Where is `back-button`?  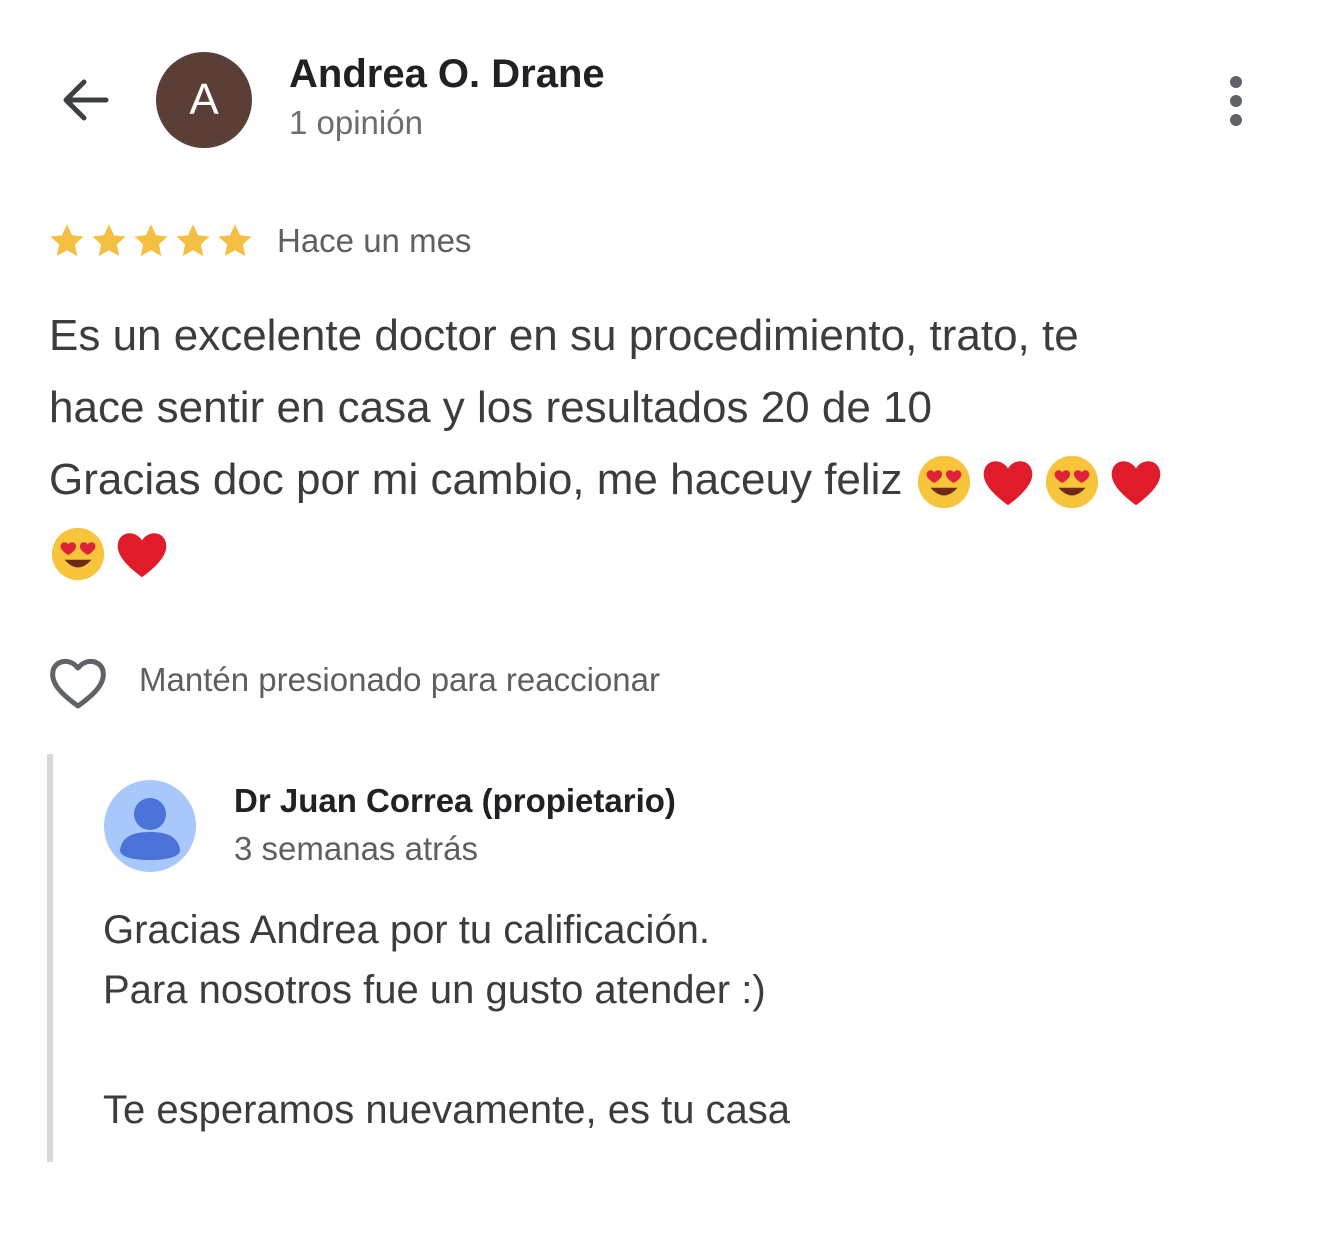
back-button is located at coordinates (84, 100).